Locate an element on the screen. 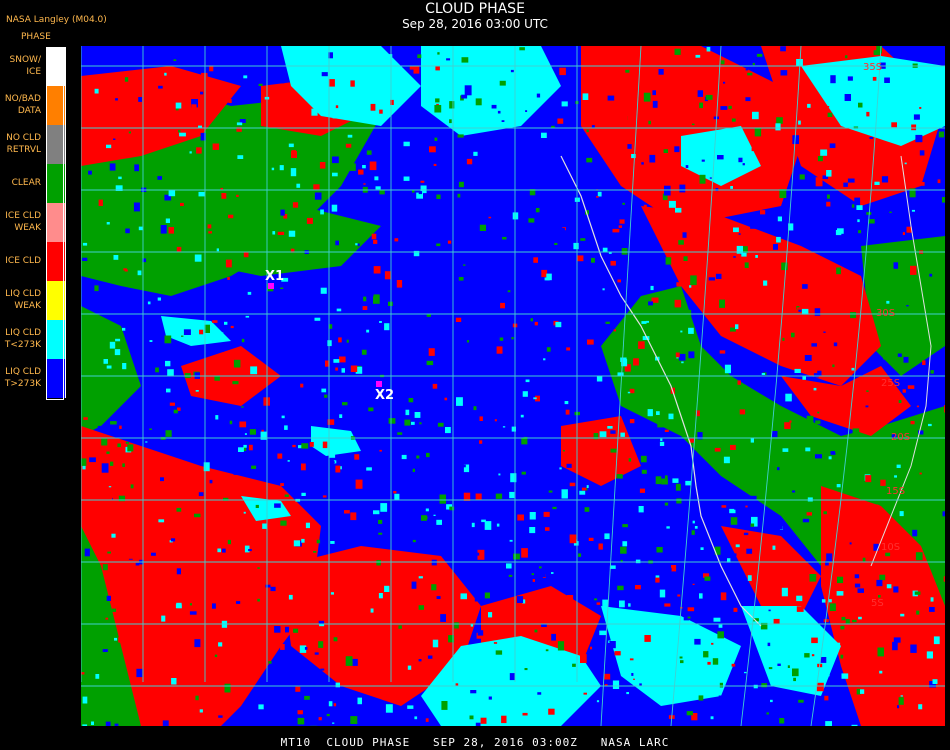 The width and height of the screenshot is (950, 750). marker-x2-label: X2 is located at coordinates (385, 395).